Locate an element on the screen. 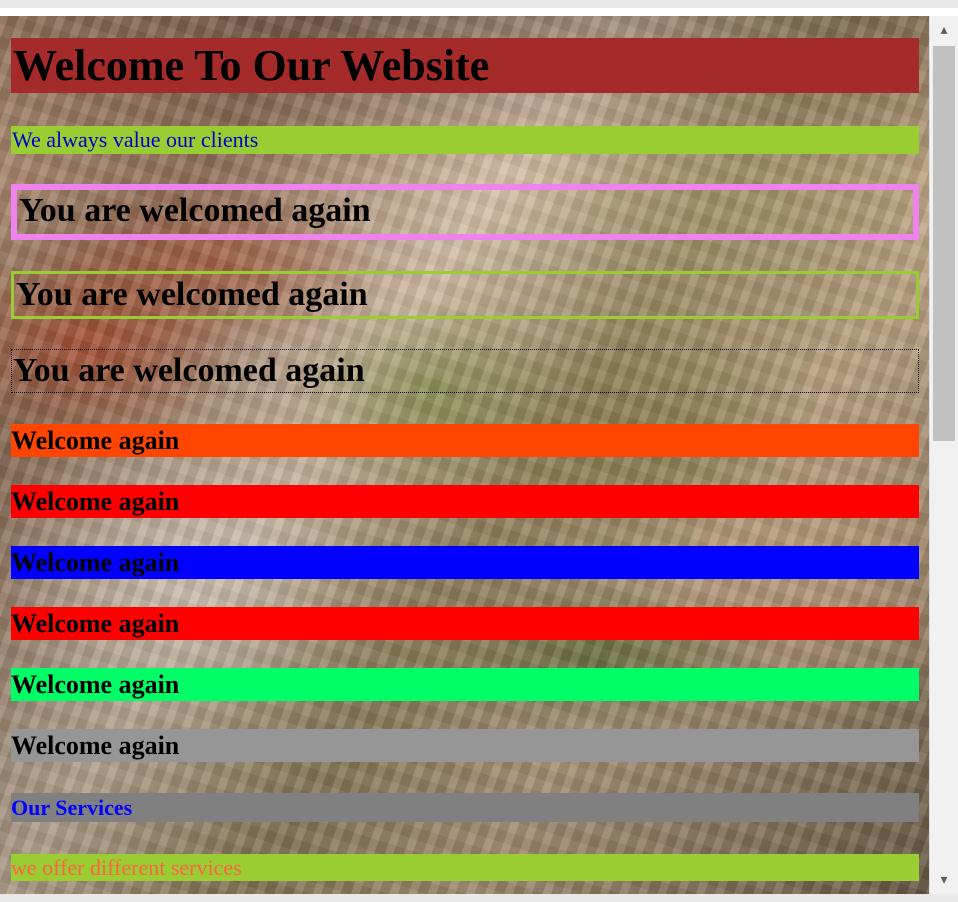 This screenshot has height=902, width=958. boxed-message-violet: You are welcomed again is located at coordinates (465, 212).